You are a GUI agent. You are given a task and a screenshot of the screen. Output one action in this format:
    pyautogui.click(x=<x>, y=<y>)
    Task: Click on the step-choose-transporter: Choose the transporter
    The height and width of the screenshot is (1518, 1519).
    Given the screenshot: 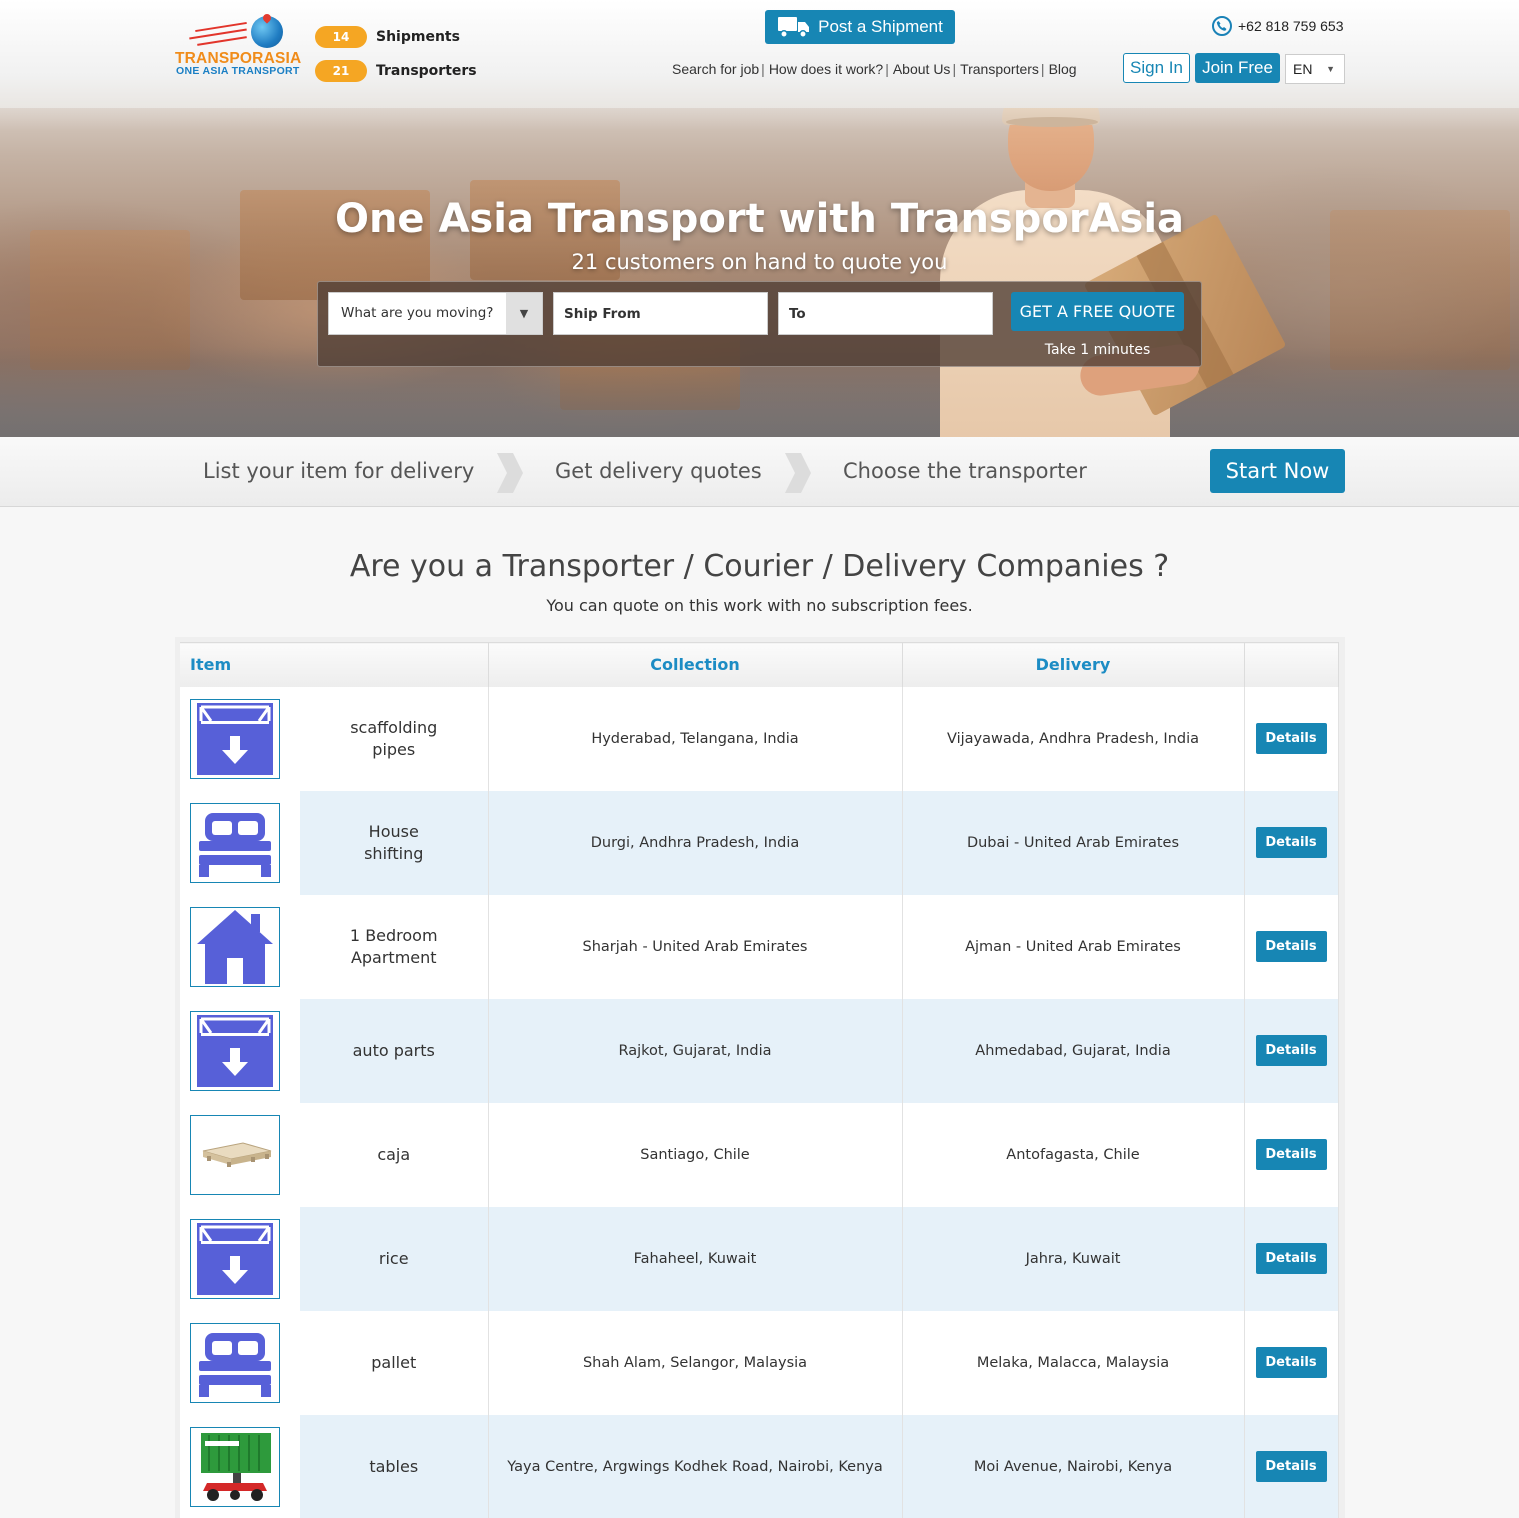 What is the action you would take?
    pyautogui.click(x=965, y=471)
    